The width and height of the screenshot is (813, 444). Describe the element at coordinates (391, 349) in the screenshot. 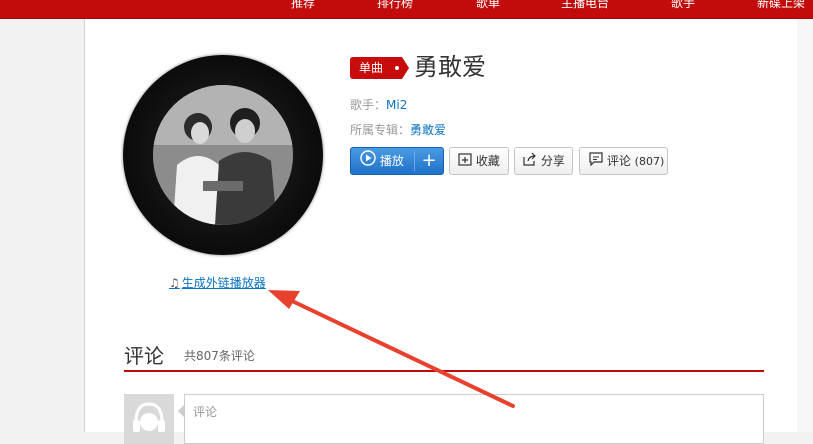

I see `annotation-arrow-icon` at that location.